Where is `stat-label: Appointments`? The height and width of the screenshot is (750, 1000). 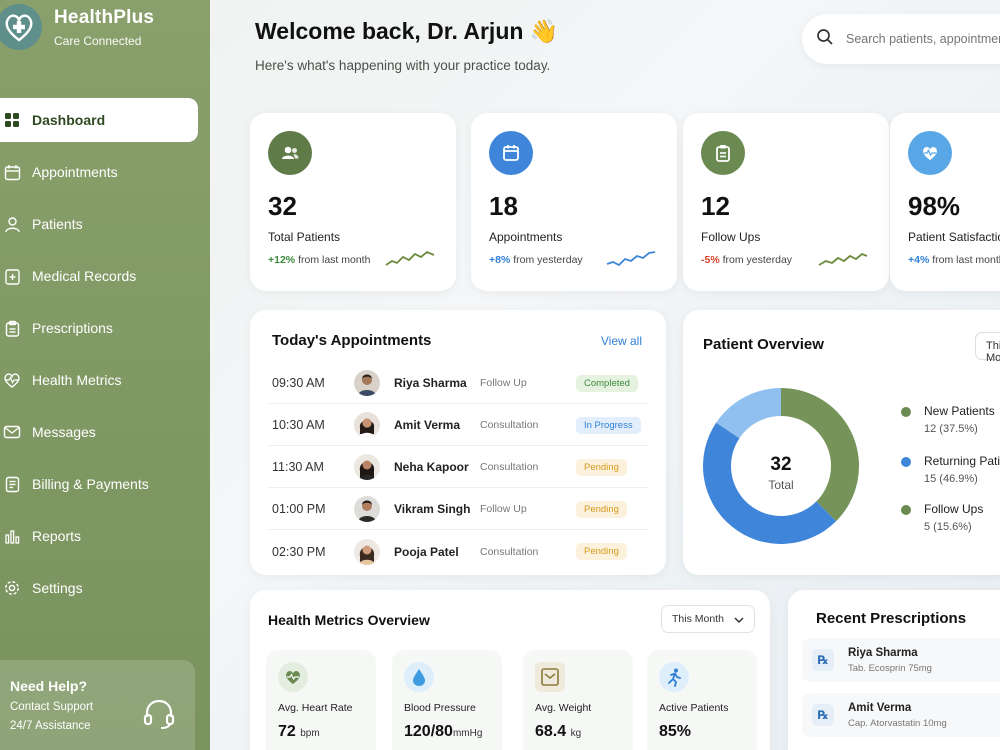
stat-label: Appointments is located at coordinates (526, 237).